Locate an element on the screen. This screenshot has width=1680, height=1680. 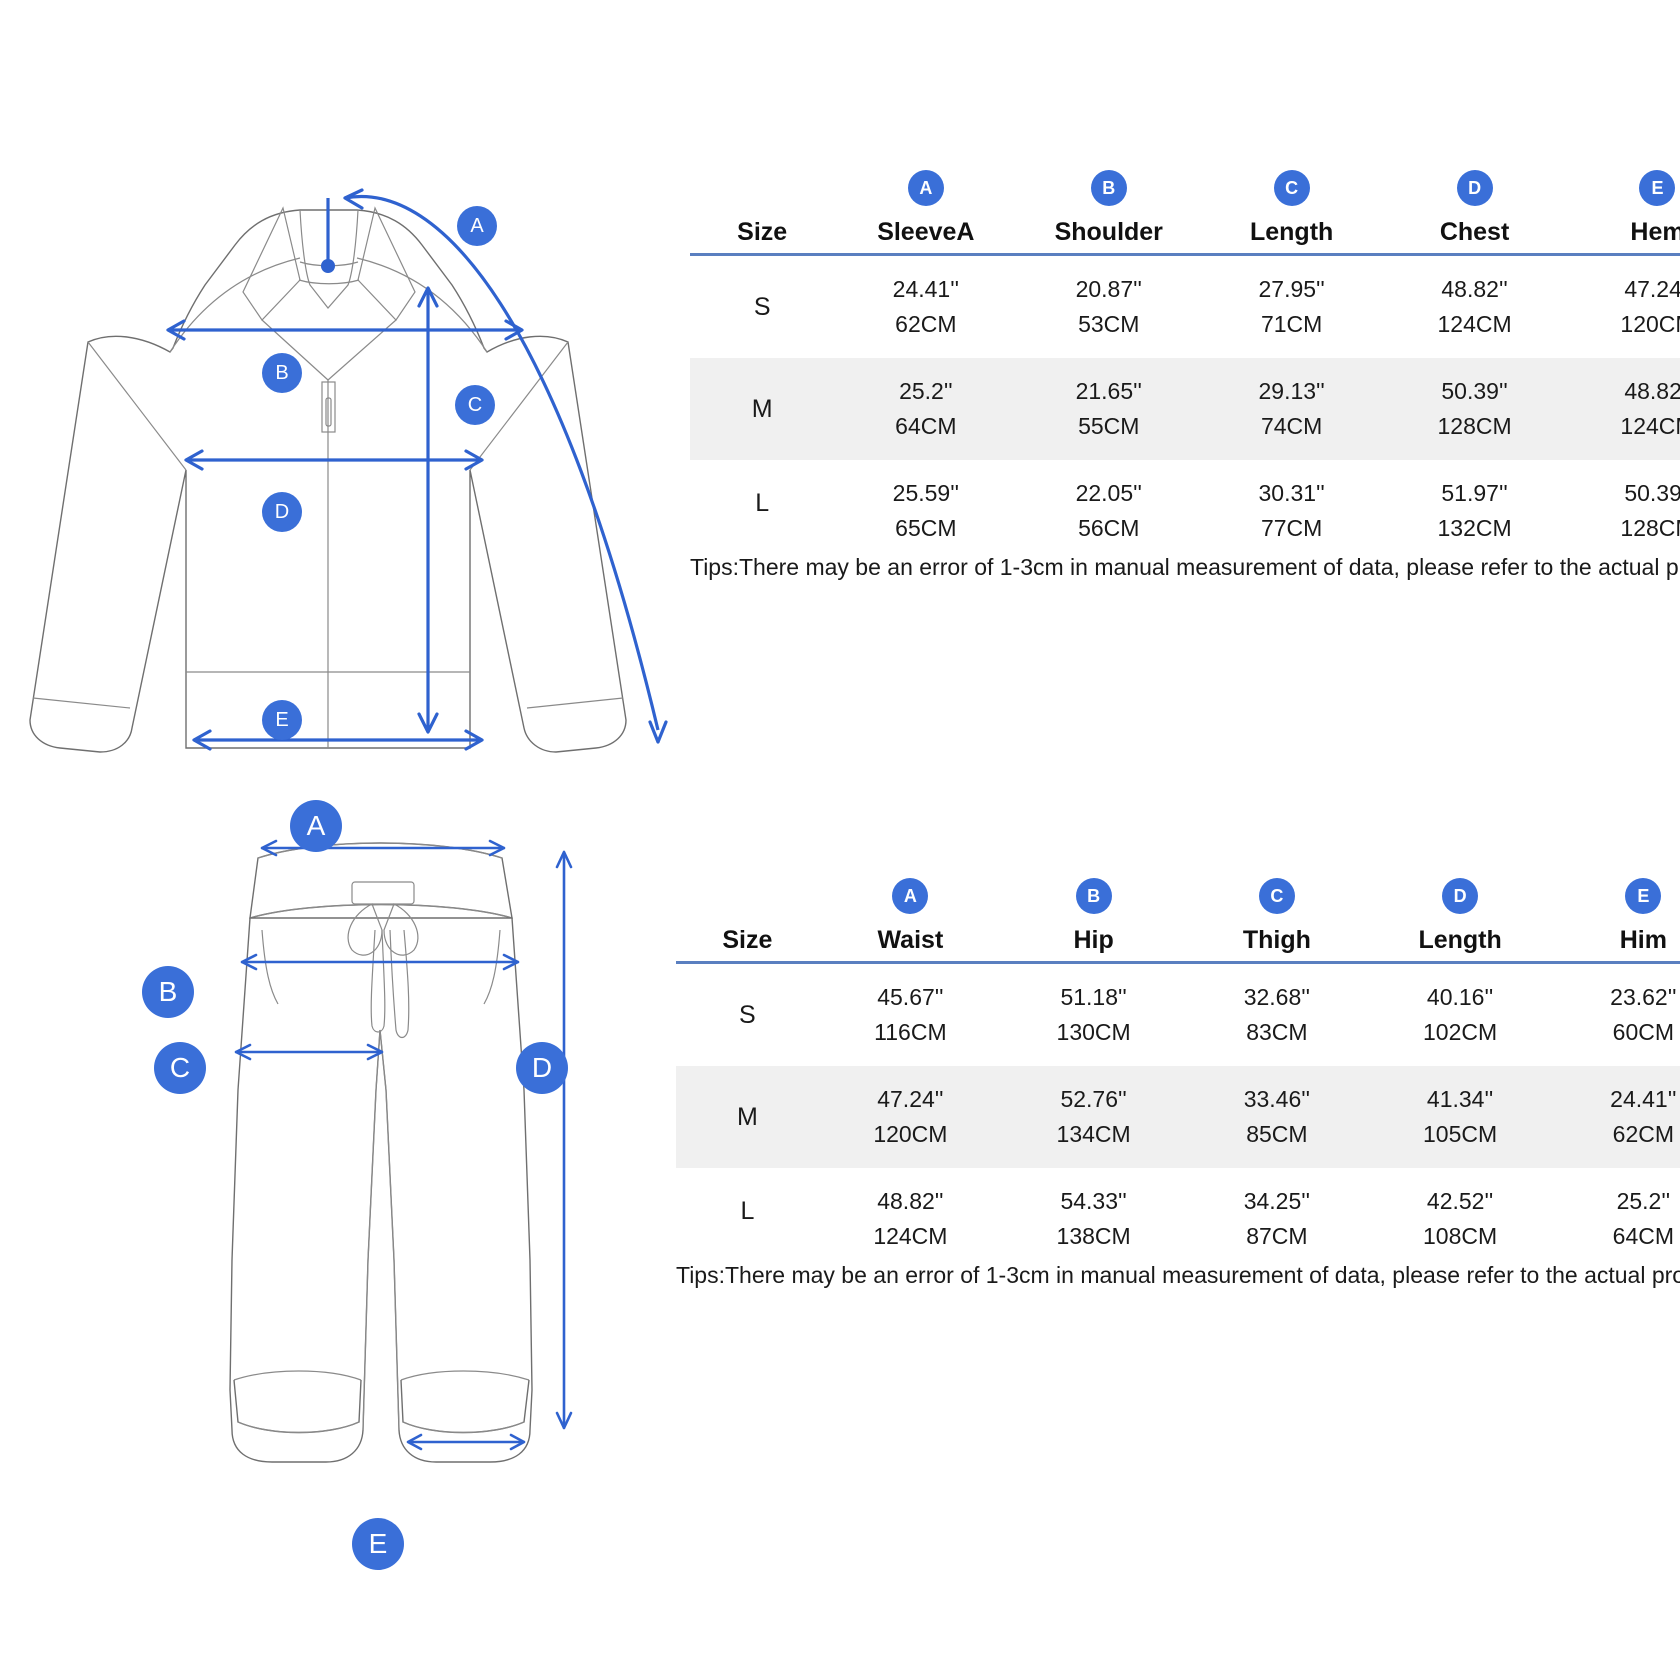
pants-row-l-d-cm: 108CM is located at coordinates (1460, 1236).